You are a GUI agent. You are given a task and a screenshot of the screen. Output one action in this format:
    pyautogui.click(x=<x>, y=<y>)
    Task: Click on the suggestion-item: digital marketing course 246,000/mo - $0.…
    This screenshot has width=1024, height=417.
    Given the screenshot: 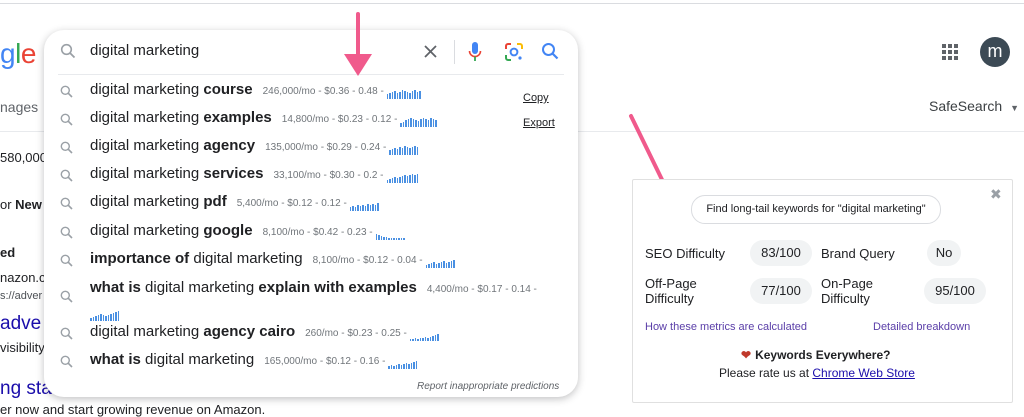 What is the action you would take?
    pyautogui.click(x=311, y=92)
    